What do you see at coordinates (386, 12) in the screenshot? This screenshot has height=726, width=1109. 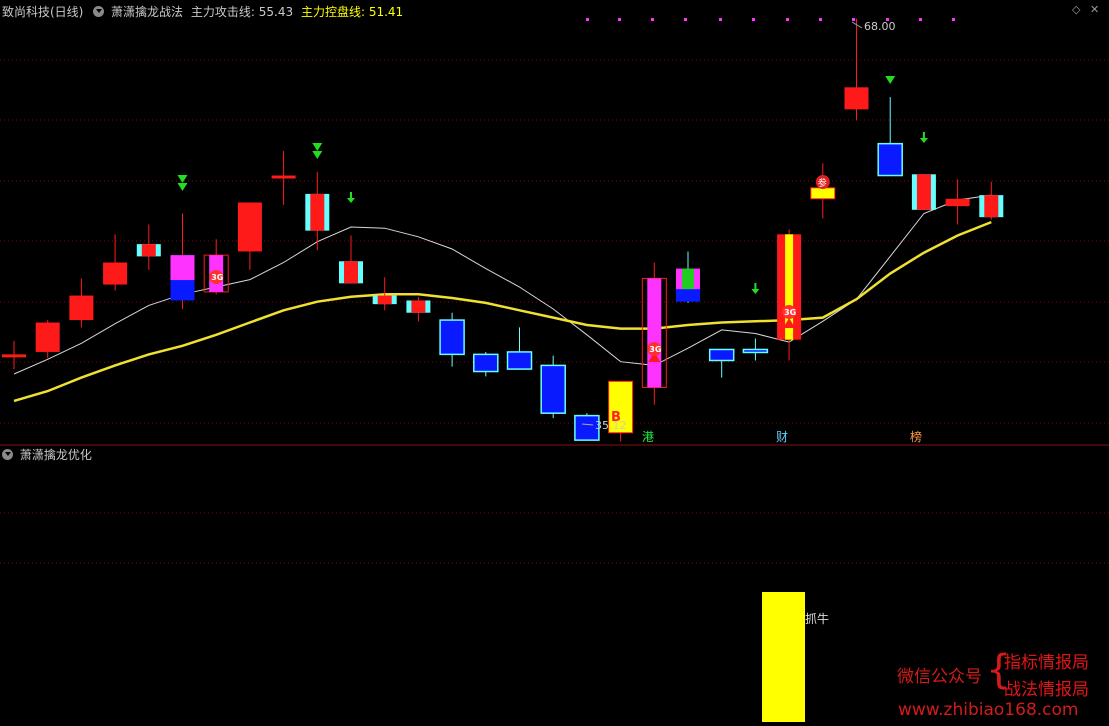 I see `control-value: 51.41` at bounding box center [386, 12].